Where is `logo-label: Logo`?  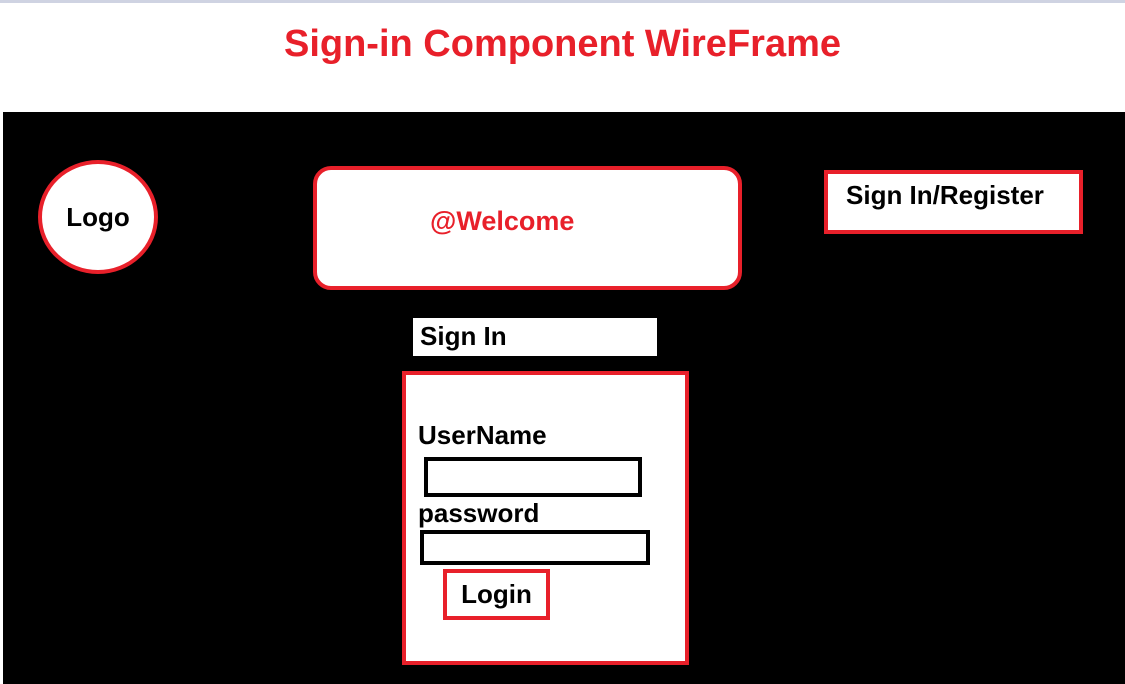 logo-label: Logo is located at coordinates (98, 216).